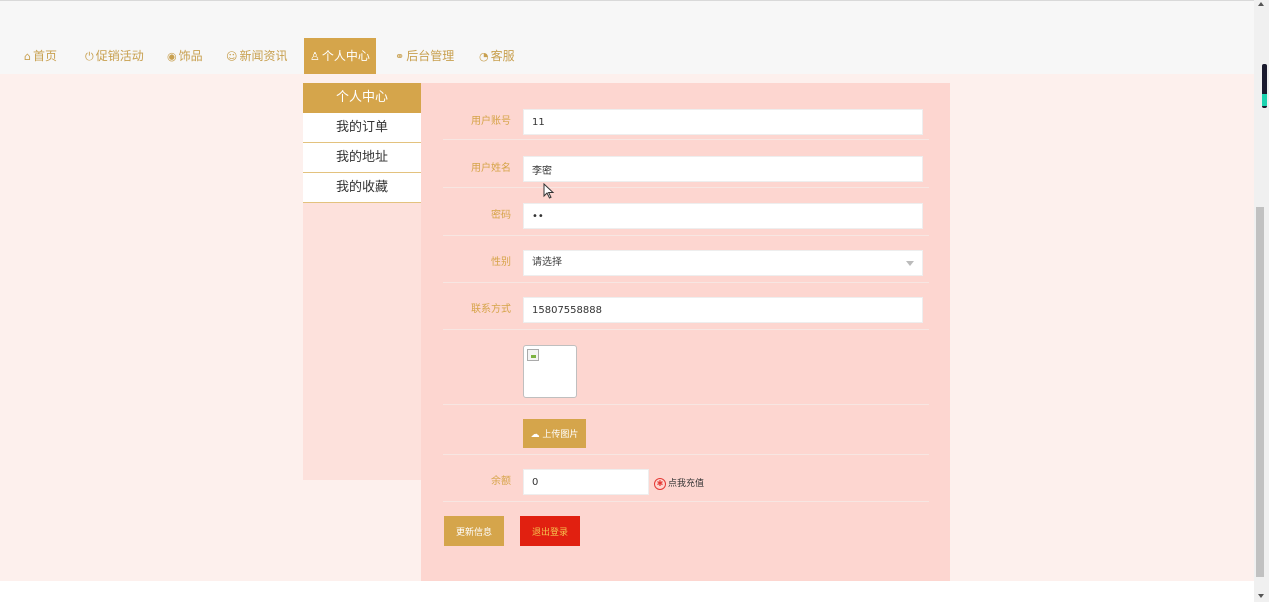  I want to click on upload-image-button: ☁ 上传图片, so click(554, 433).